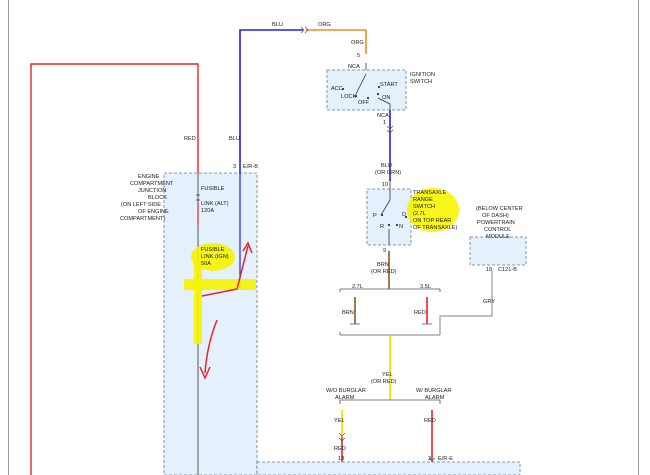 The image size is (650, 475). Describe the element at coordinates (142, 219) in the screenshot. I see `label-jb-7: COMPARTMENT)` at that location.